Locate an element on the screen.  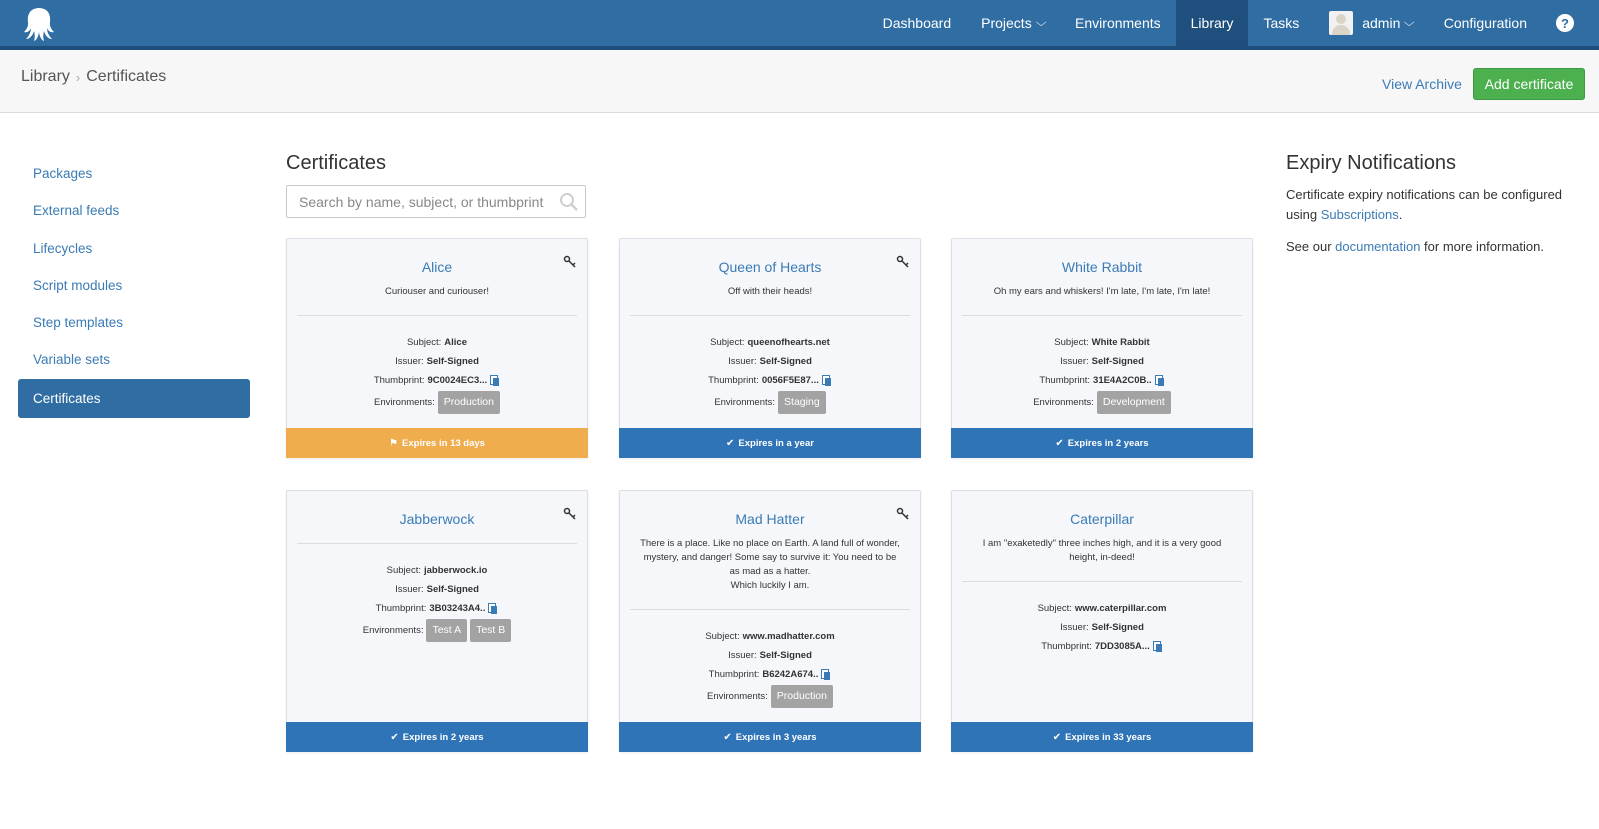
nav-projects-label: Projects is located at coordinates (1006, 23).